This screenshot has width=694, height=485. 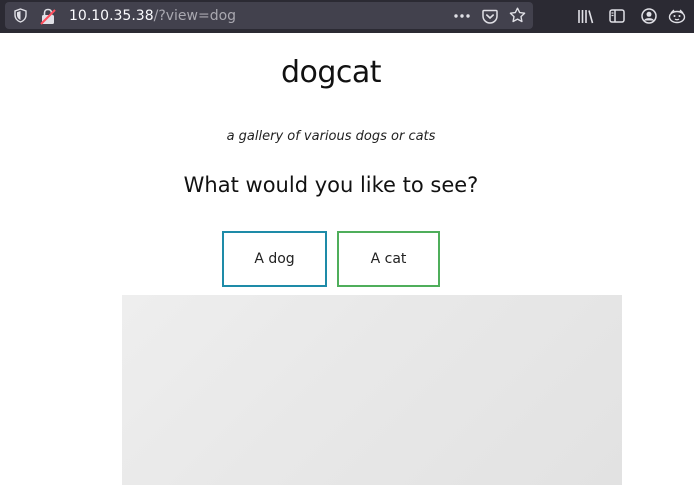 What do you see at coordinates (517, 15) in the screenshot?
I see `bookmark-star-icon` at bounding box center [517, 15].